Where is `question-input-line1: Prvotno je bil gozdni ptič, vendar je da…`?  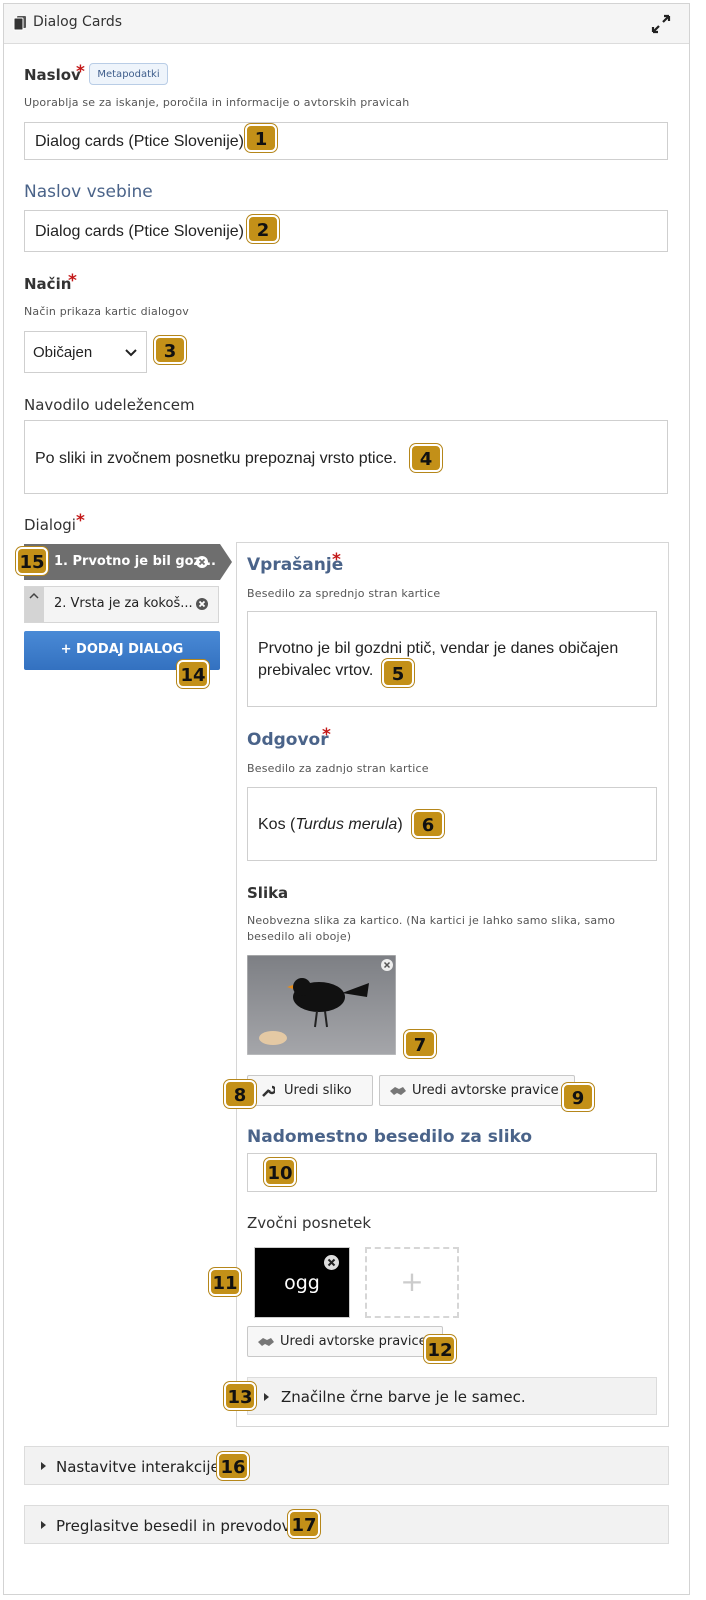
question-input-line1: Prvotno je bil gozdni ptič, vendar je da… is located at coordinates (438, 648).